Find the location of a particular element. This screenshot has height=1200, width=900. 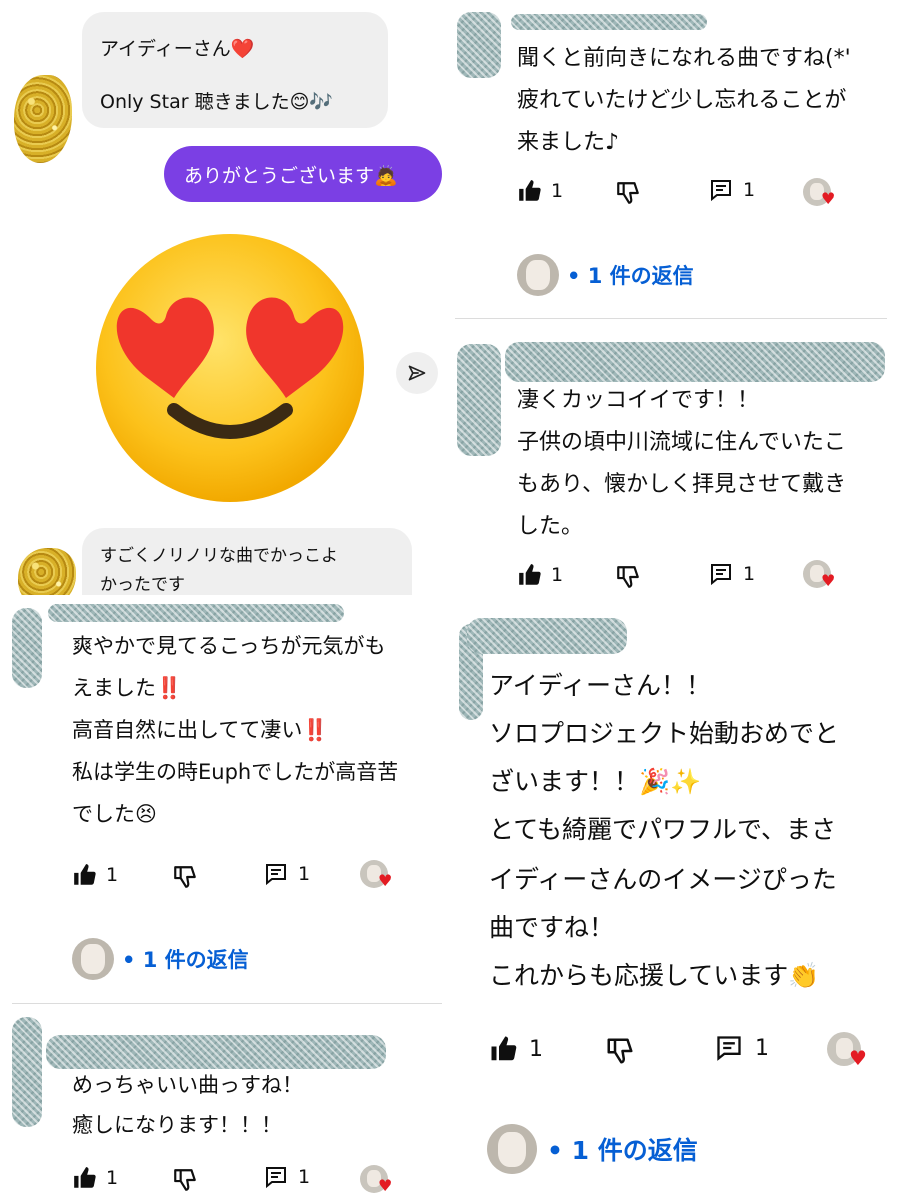

chat-message: アイディーさん❤️ Only Star 聴きました😊🎶 is located at coordinates (235, 70).